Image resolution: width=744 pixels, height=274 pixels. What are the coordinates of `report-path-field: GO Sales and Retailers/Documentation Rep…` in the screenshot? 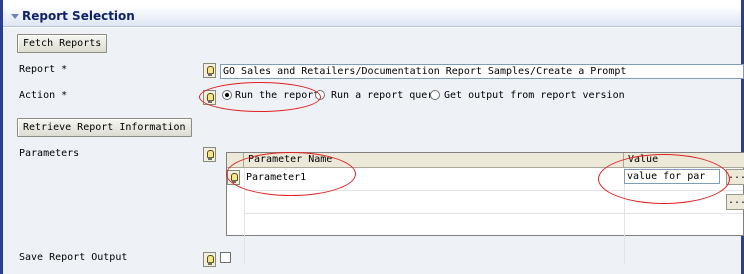 It's located at (482, 71).